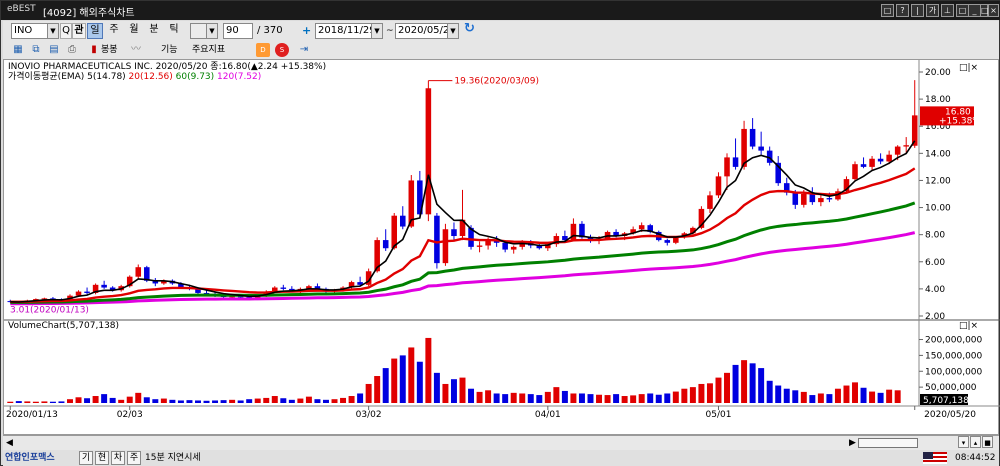 The image size is (1000, 466). Describe the element at coordinates (887, 10) in the screenshot. I see `window-control-1: □` at that location.